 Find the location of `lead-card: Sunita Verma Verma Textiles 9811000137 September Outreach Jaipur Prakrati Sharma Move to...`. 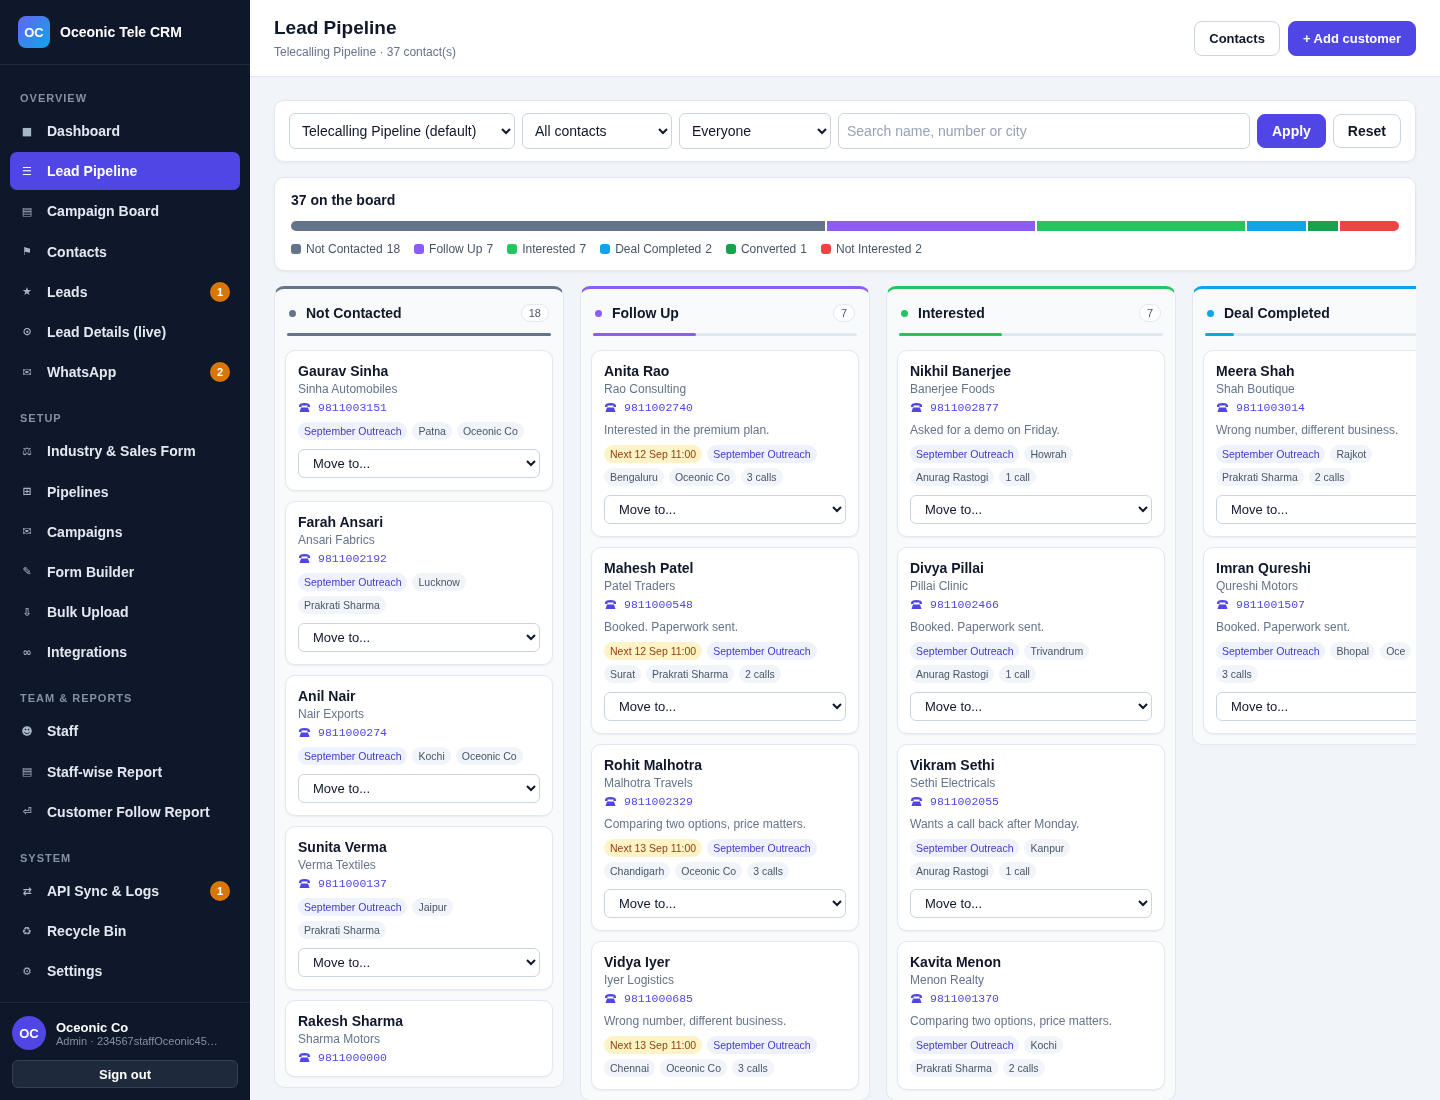

lead-card: Sunita Verma Verma Textiles 9811000137 September Outreach Jaipur Prakrati Sharma Move to... is located at coordinates (419, 908).